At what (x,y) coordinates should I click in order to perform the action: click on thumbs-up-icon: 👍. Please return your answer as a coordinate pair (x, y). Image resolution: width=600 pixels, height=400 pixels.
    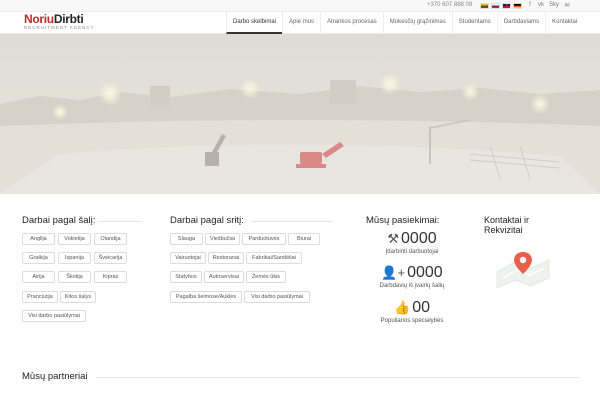
    Looking at the image, I should click on (402, 307).